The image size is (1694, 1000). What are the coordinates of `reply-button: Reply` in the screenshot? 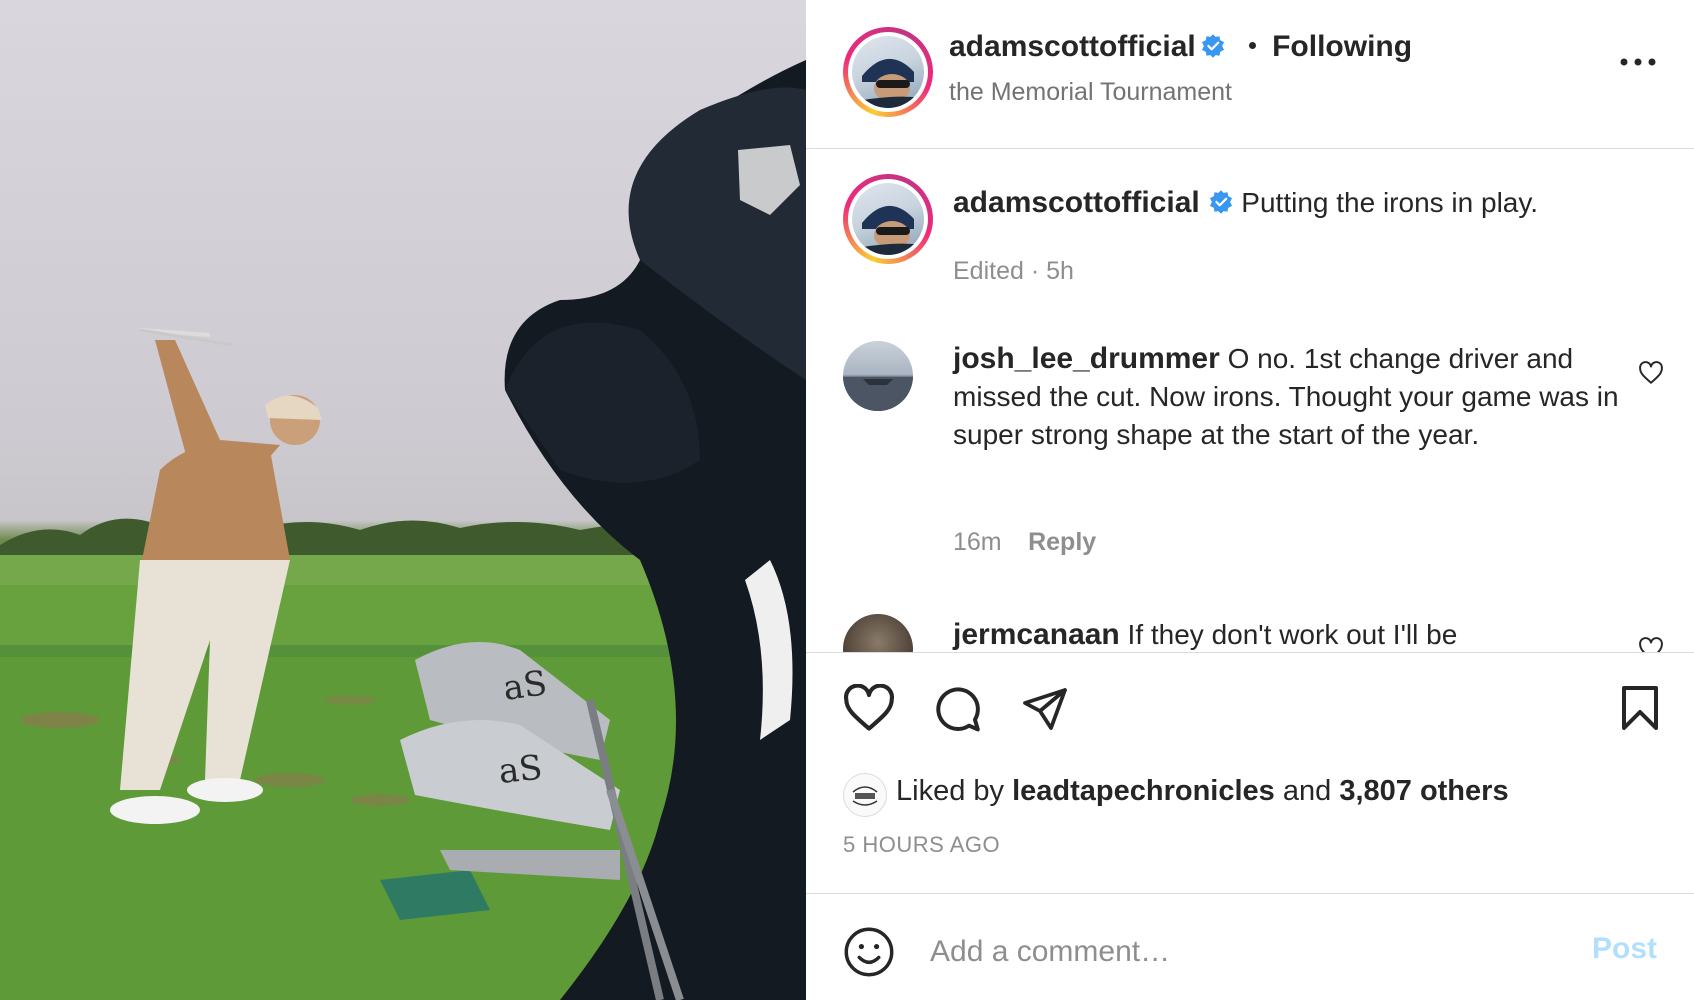 It's located at (1062, 542).